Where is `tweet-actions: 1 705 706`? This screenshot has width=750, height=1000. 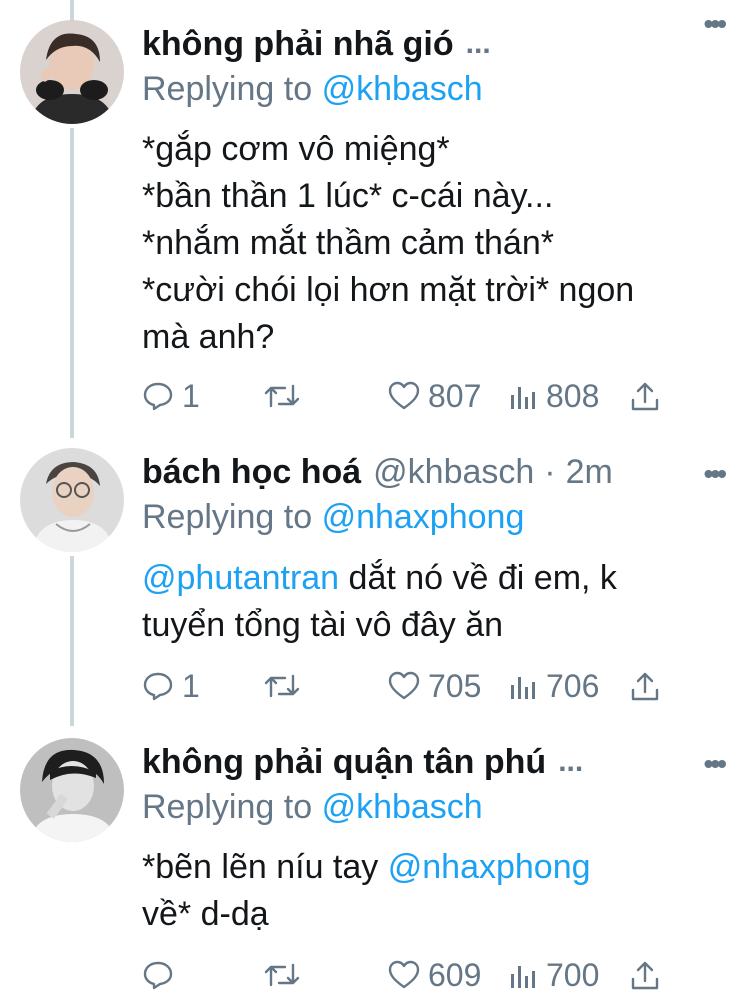
tweet-actions: 1 705 706 is located at coordinates (436, 686).